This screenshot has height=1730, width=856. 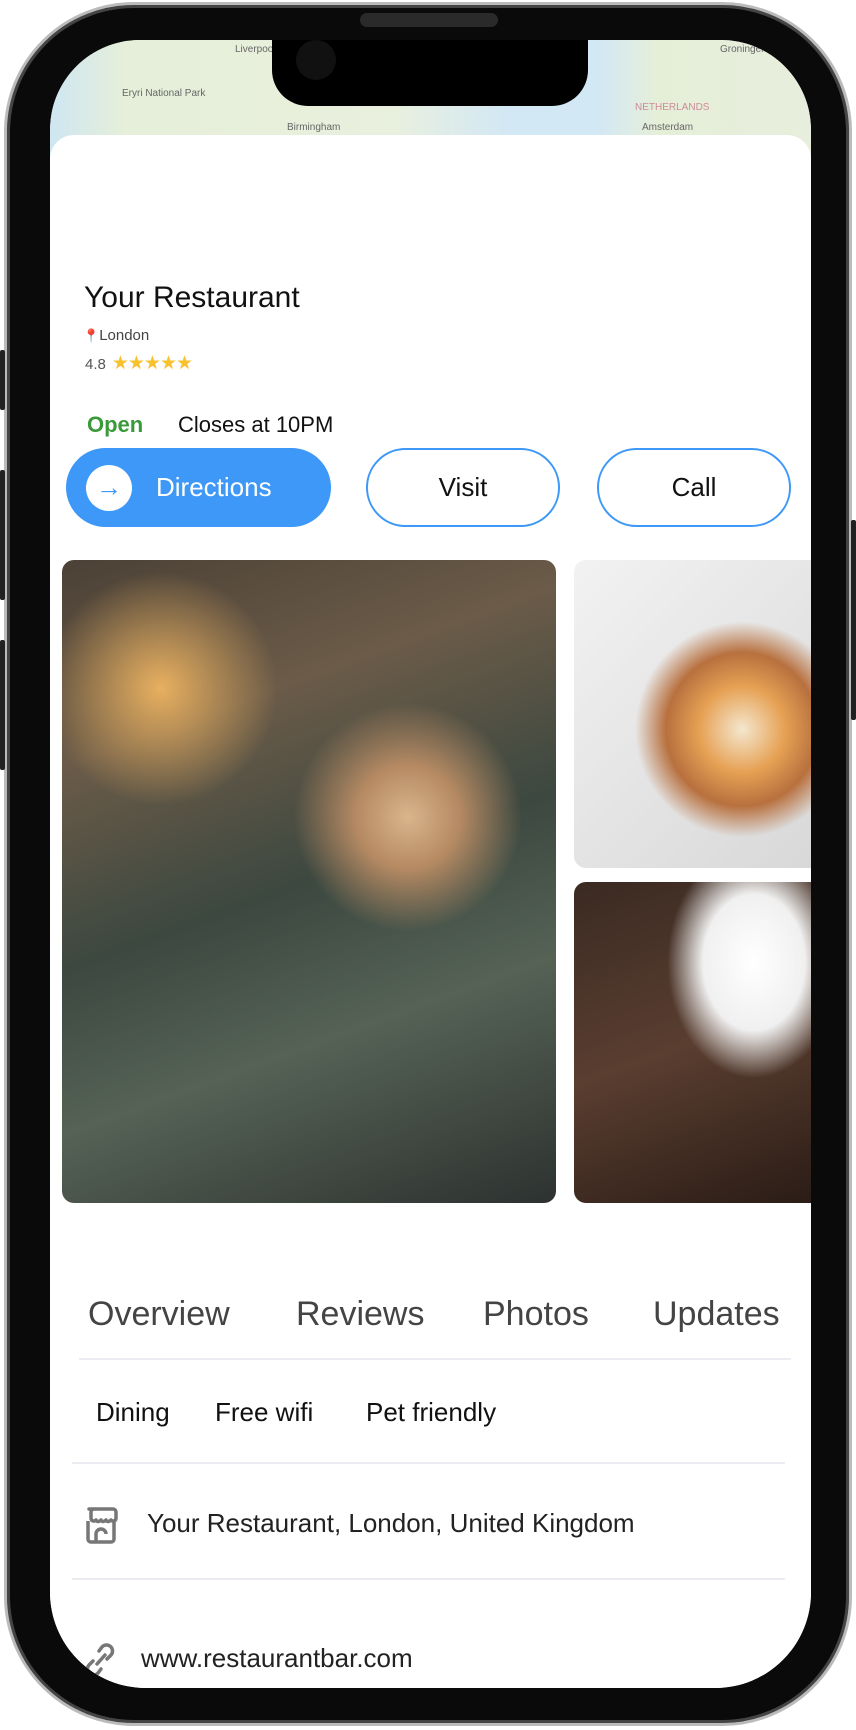 I want to click on place-title: Your Restaurant, so click(x=192, y=297).